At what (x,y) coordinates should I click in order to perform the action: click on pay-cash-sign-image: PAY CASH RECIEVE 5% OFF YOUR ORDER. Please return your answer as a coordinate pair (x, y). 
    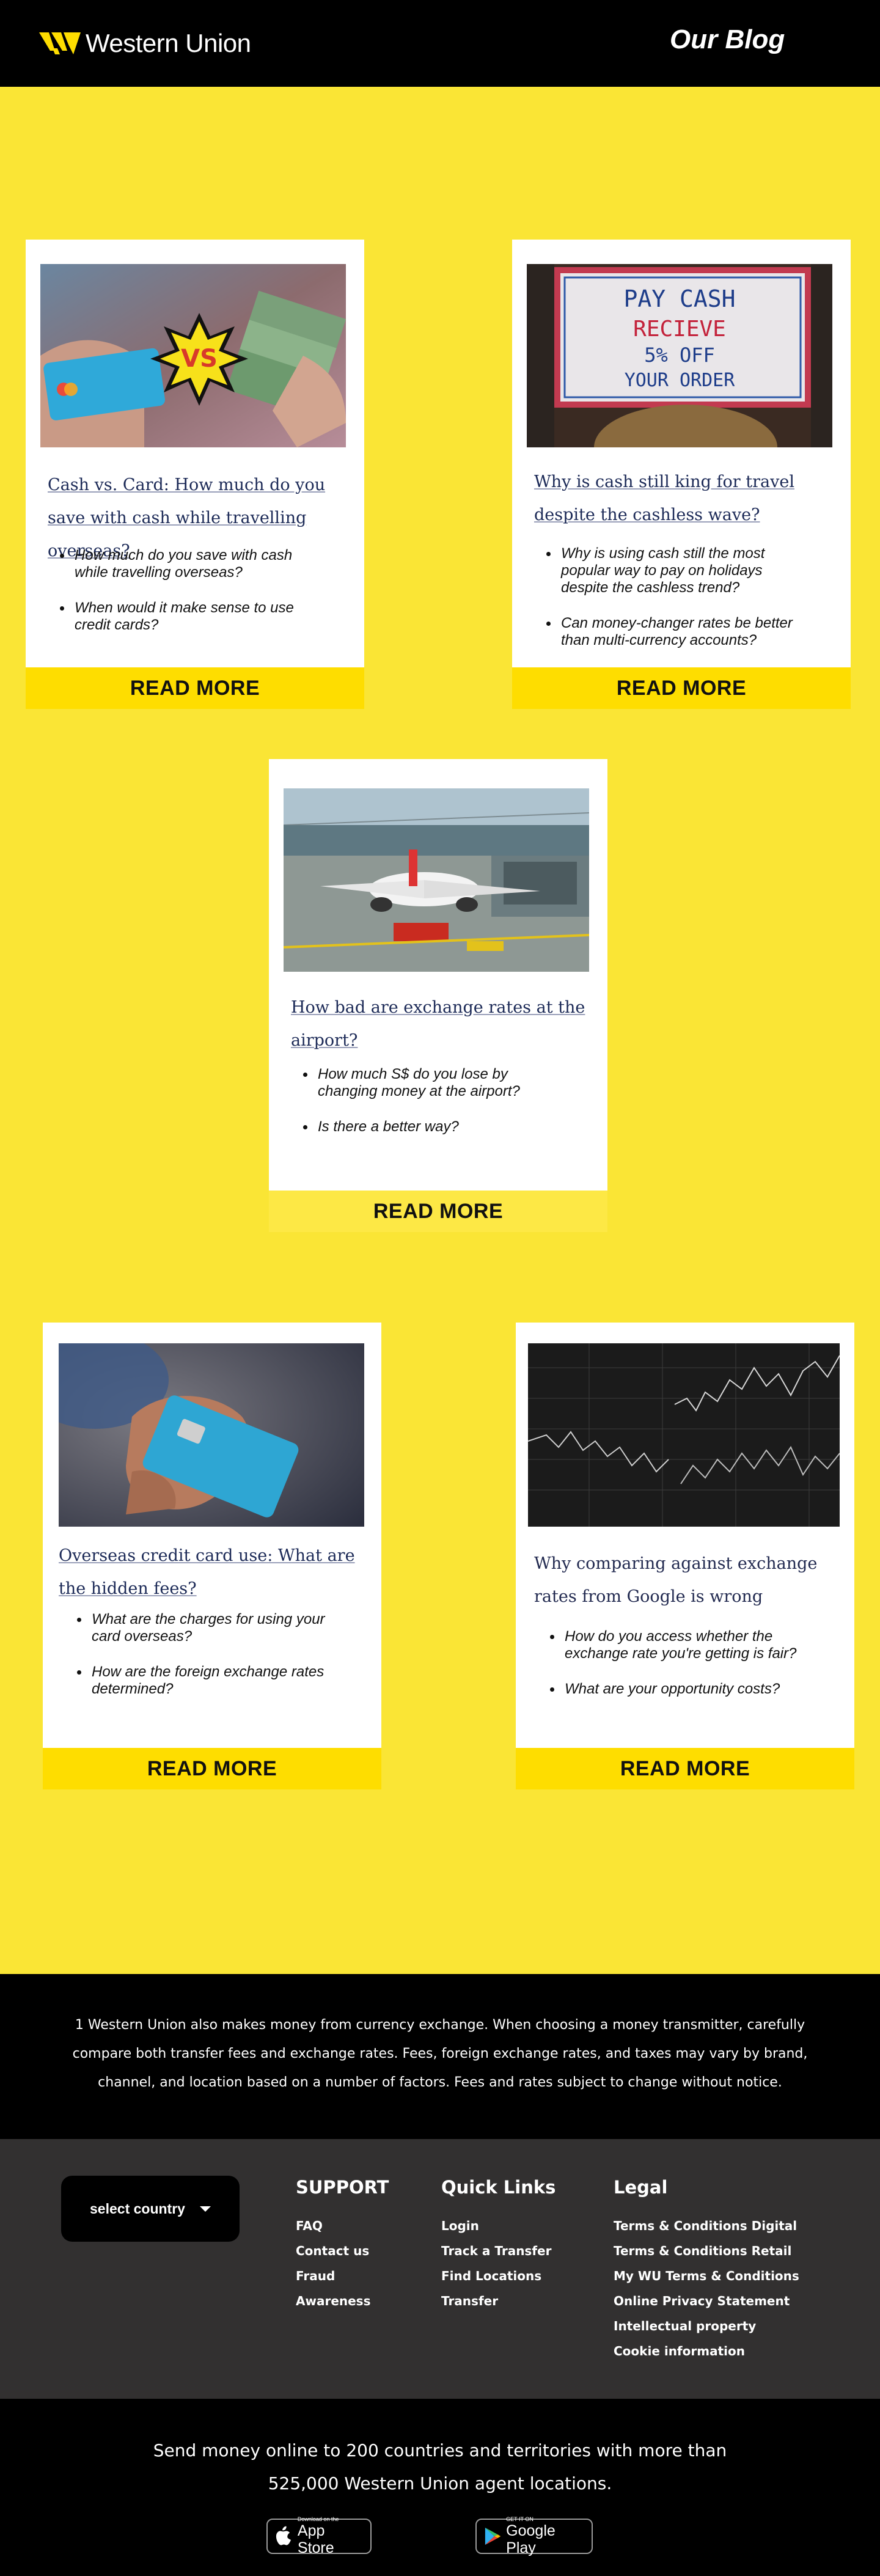
    Looking at the image, I should click on (680, 355).